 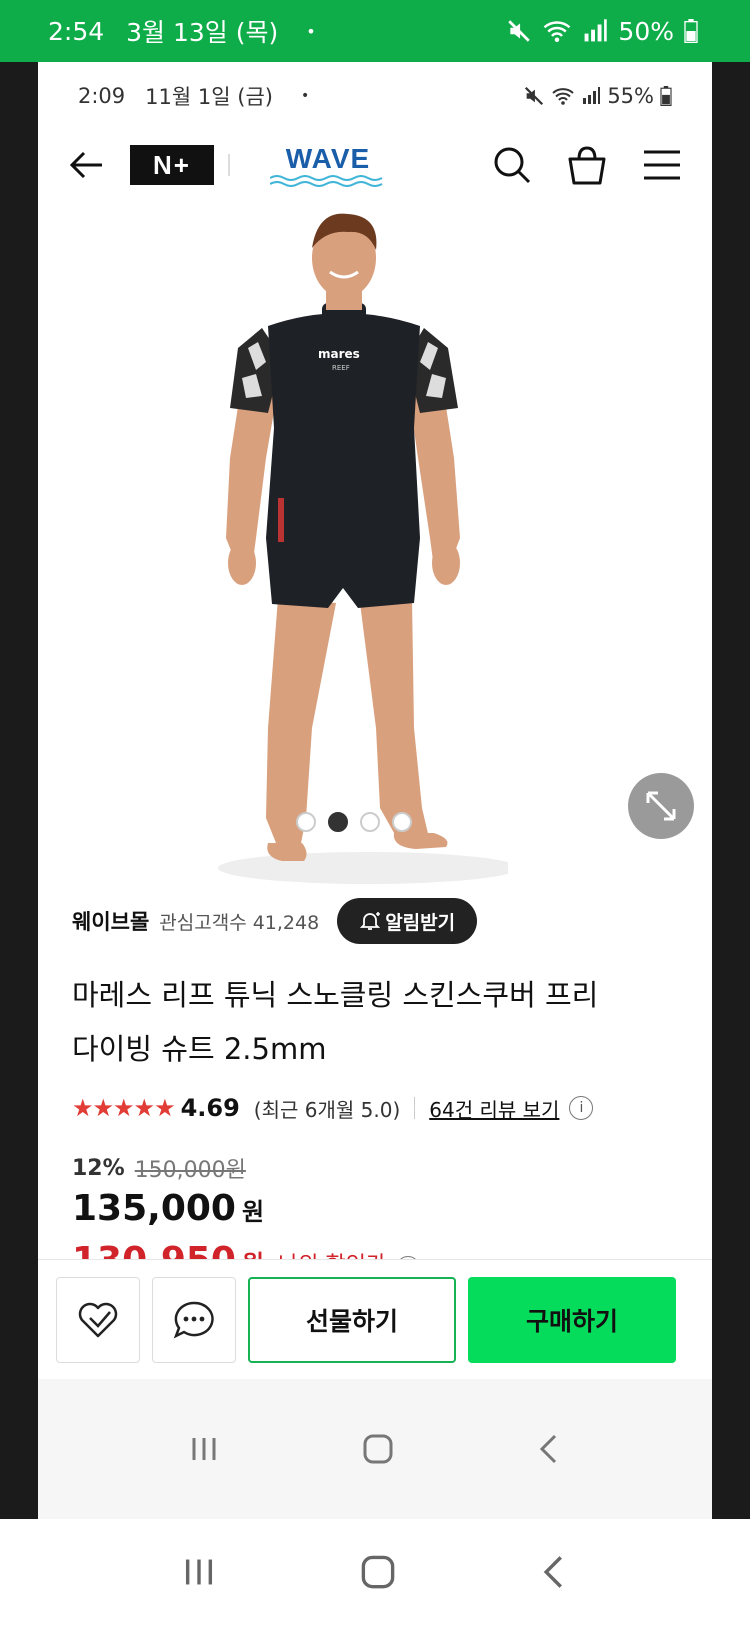 What do you see at coordinates (494, 1108) in the screenshot?
I see `reviews-link: 64건 리뷰 보기` at bounding box center [494, 1108].